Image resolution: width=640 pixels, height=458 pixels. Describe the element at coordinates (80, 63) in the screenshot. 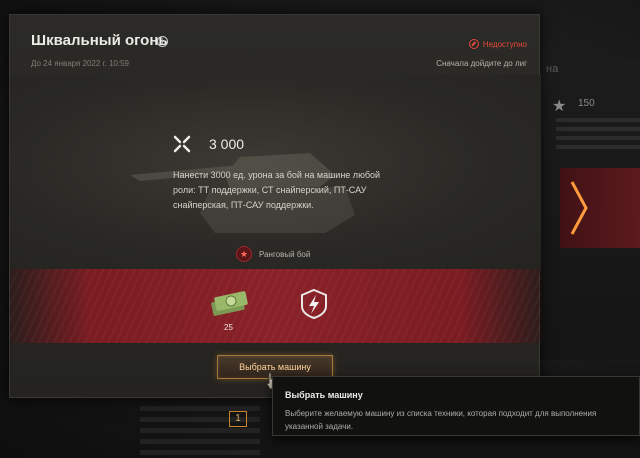

I see `deadline-date: До 24 января 2022 г. 10:59` at that location.